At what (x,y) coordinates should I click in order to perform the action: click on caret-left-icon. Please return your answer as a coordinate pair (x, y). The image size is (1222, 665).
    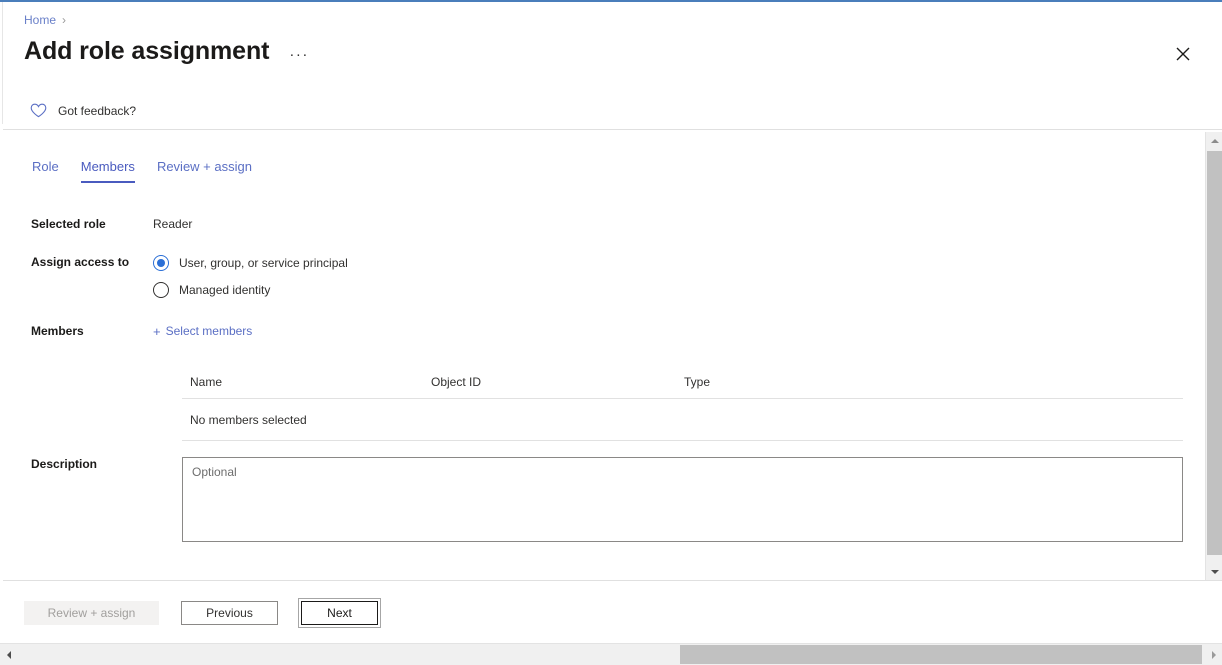
    Looking at the image, I should click on (8, 654).